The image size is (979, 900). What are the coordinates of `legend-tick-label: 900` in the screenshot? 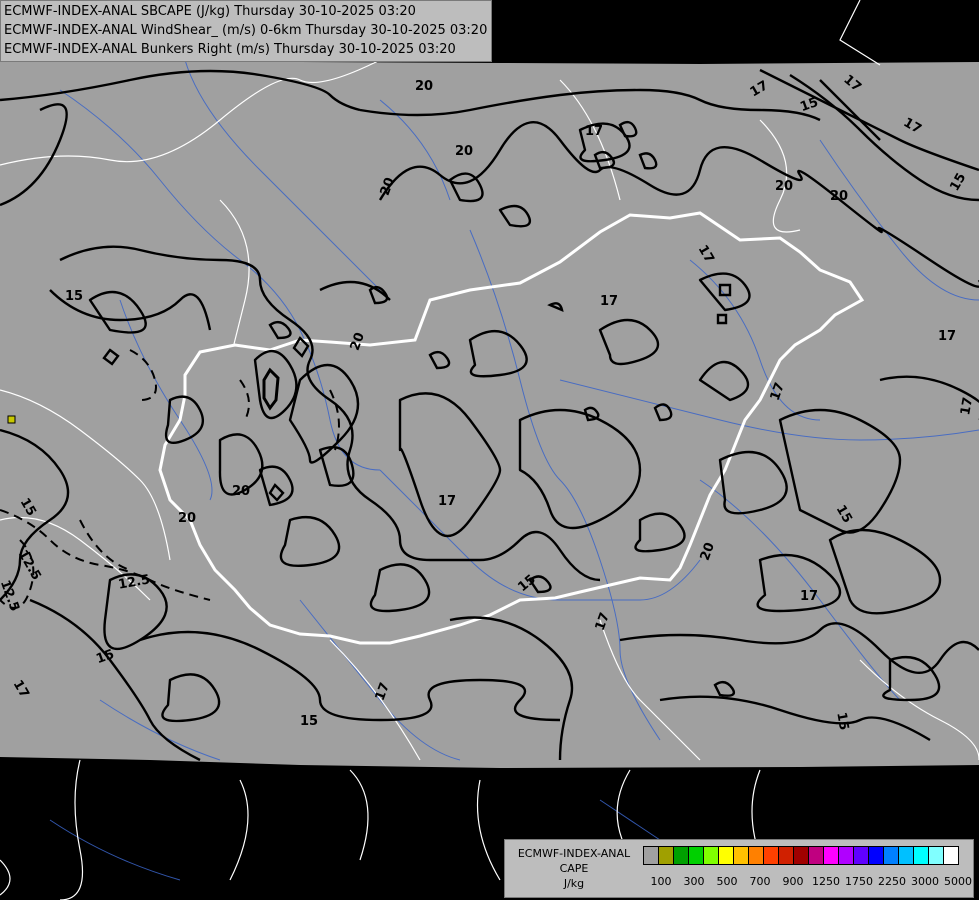 It's located at (793, 881).